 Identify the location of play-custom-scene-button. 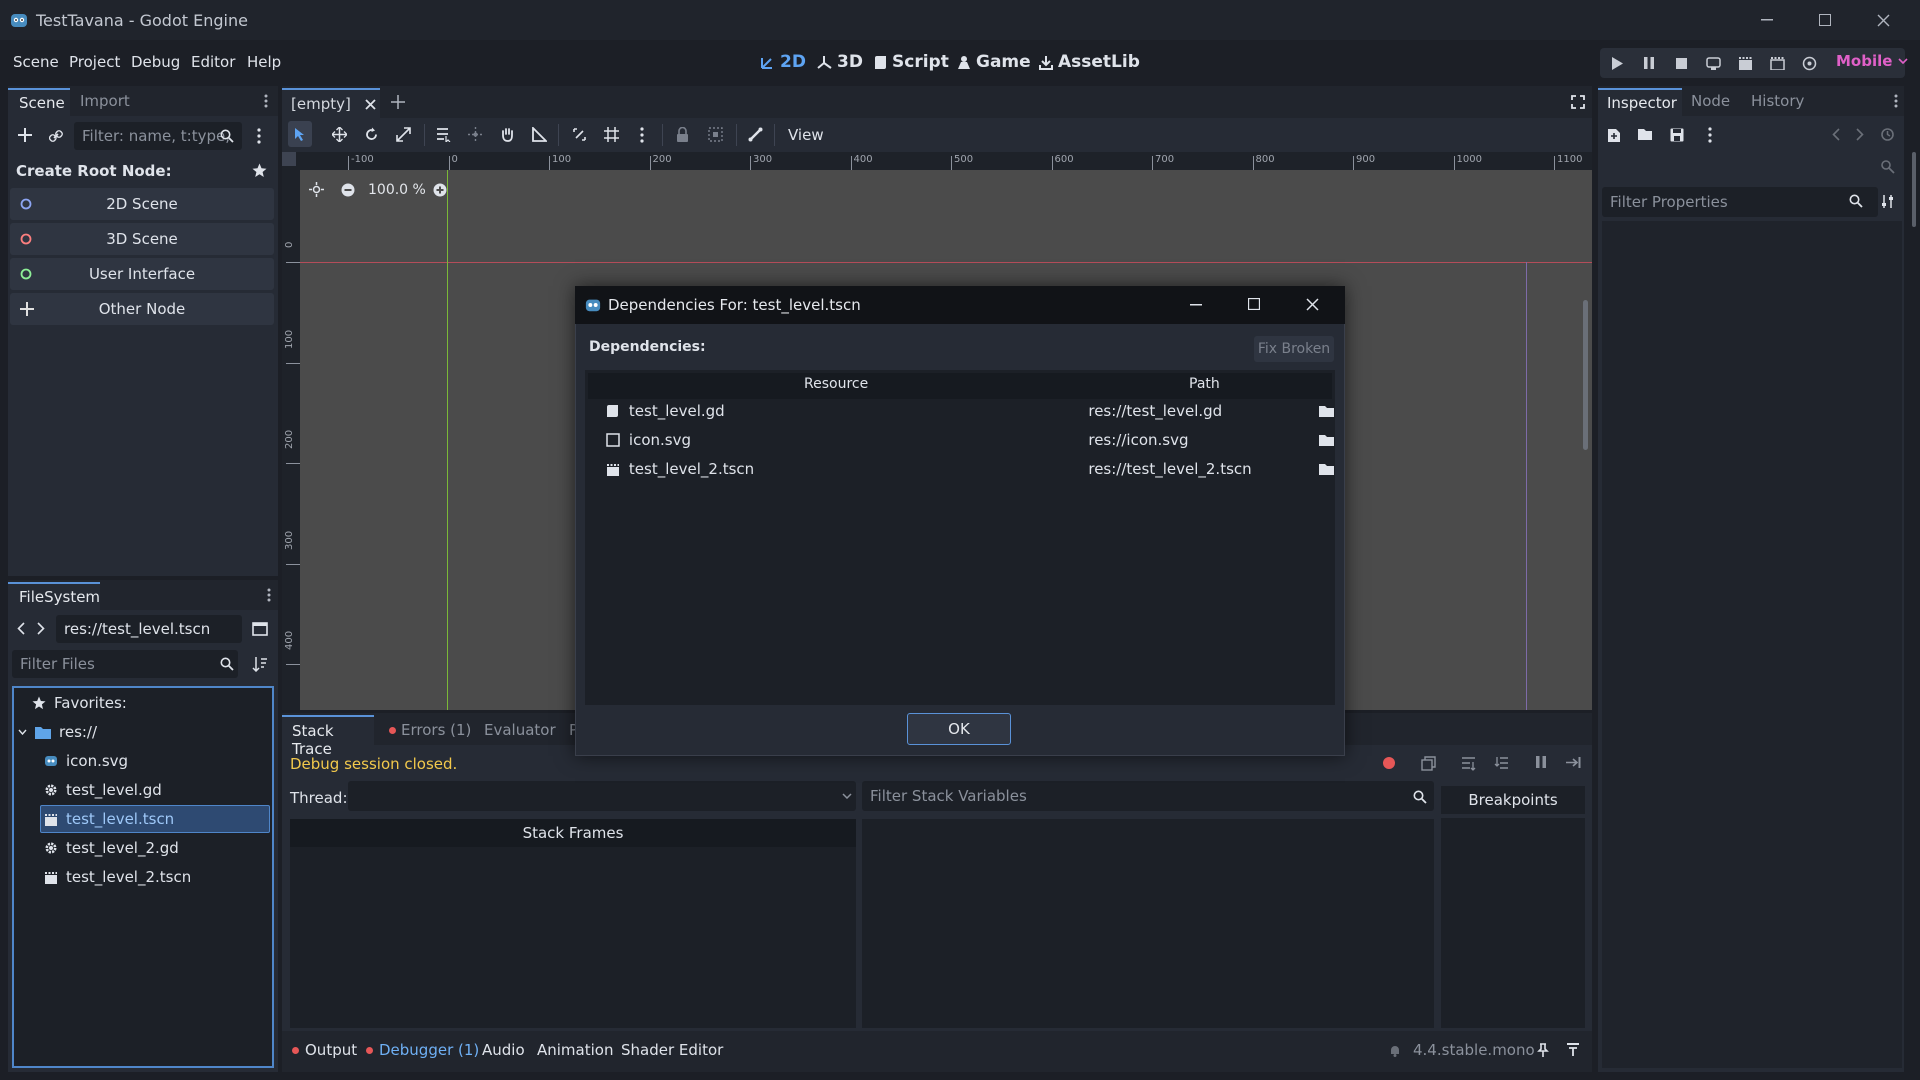
(1777, 63).